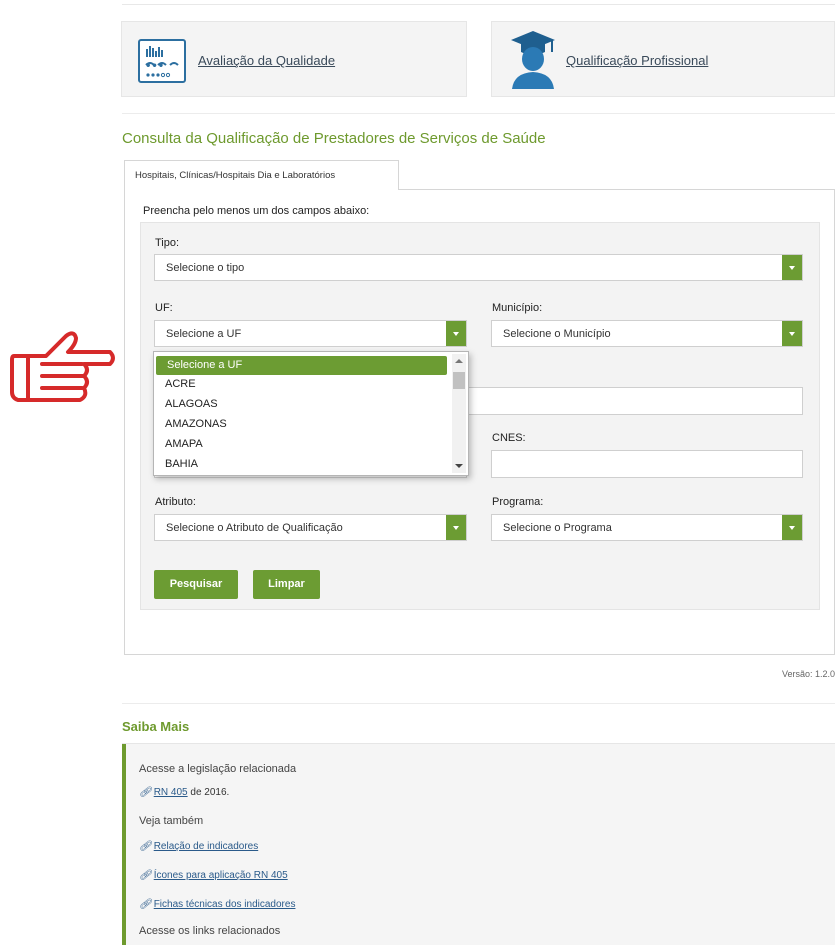  What do you see at coordinates (204, 334) in the screenshot?
I see `uf-select-value: Selecione a UF` at bounding box center [204, 334].